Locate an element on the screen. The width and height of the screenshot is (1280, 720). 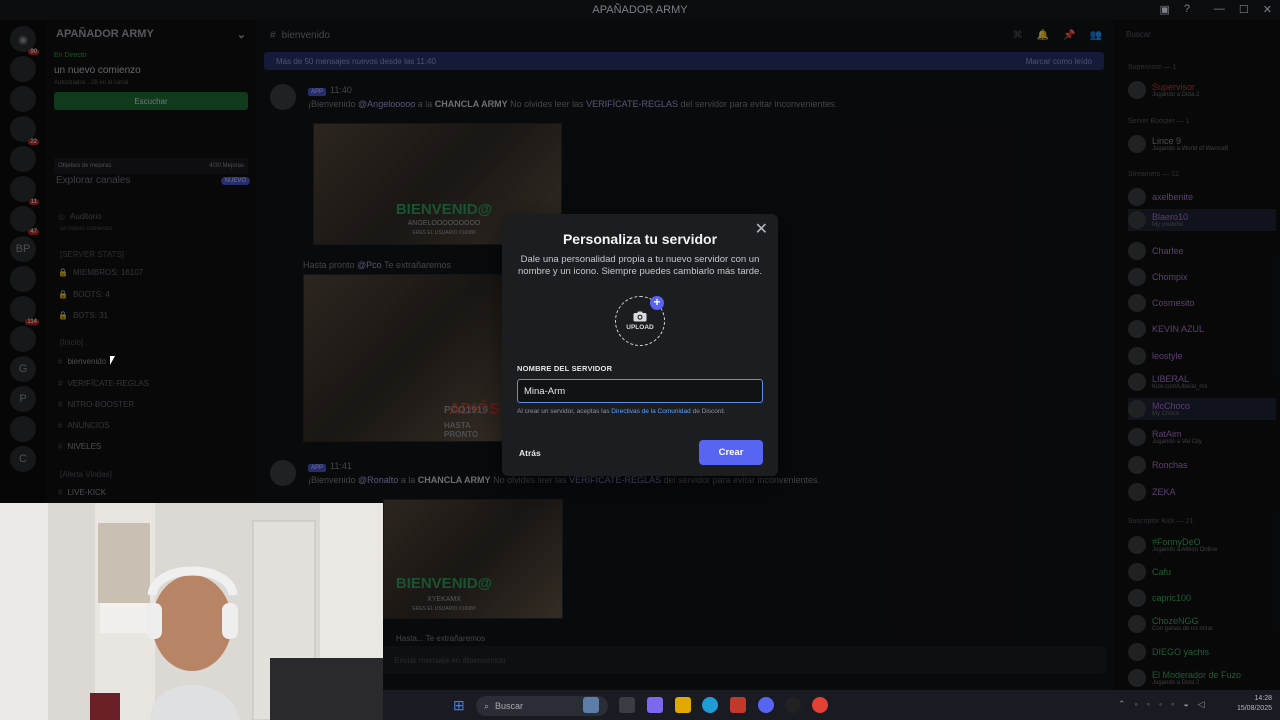
server-name-label: NOMBRE DEL SERVIDOR is located at coordinates (565, 368).